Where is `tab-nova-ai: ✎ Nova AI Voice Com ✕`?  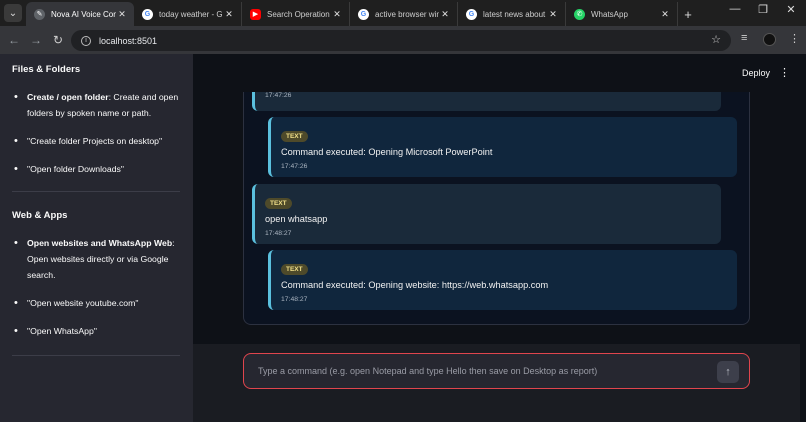
tab-nova-ai: ✎ Nova AI Voice Com ✕ is located at coordinates (80, 14).